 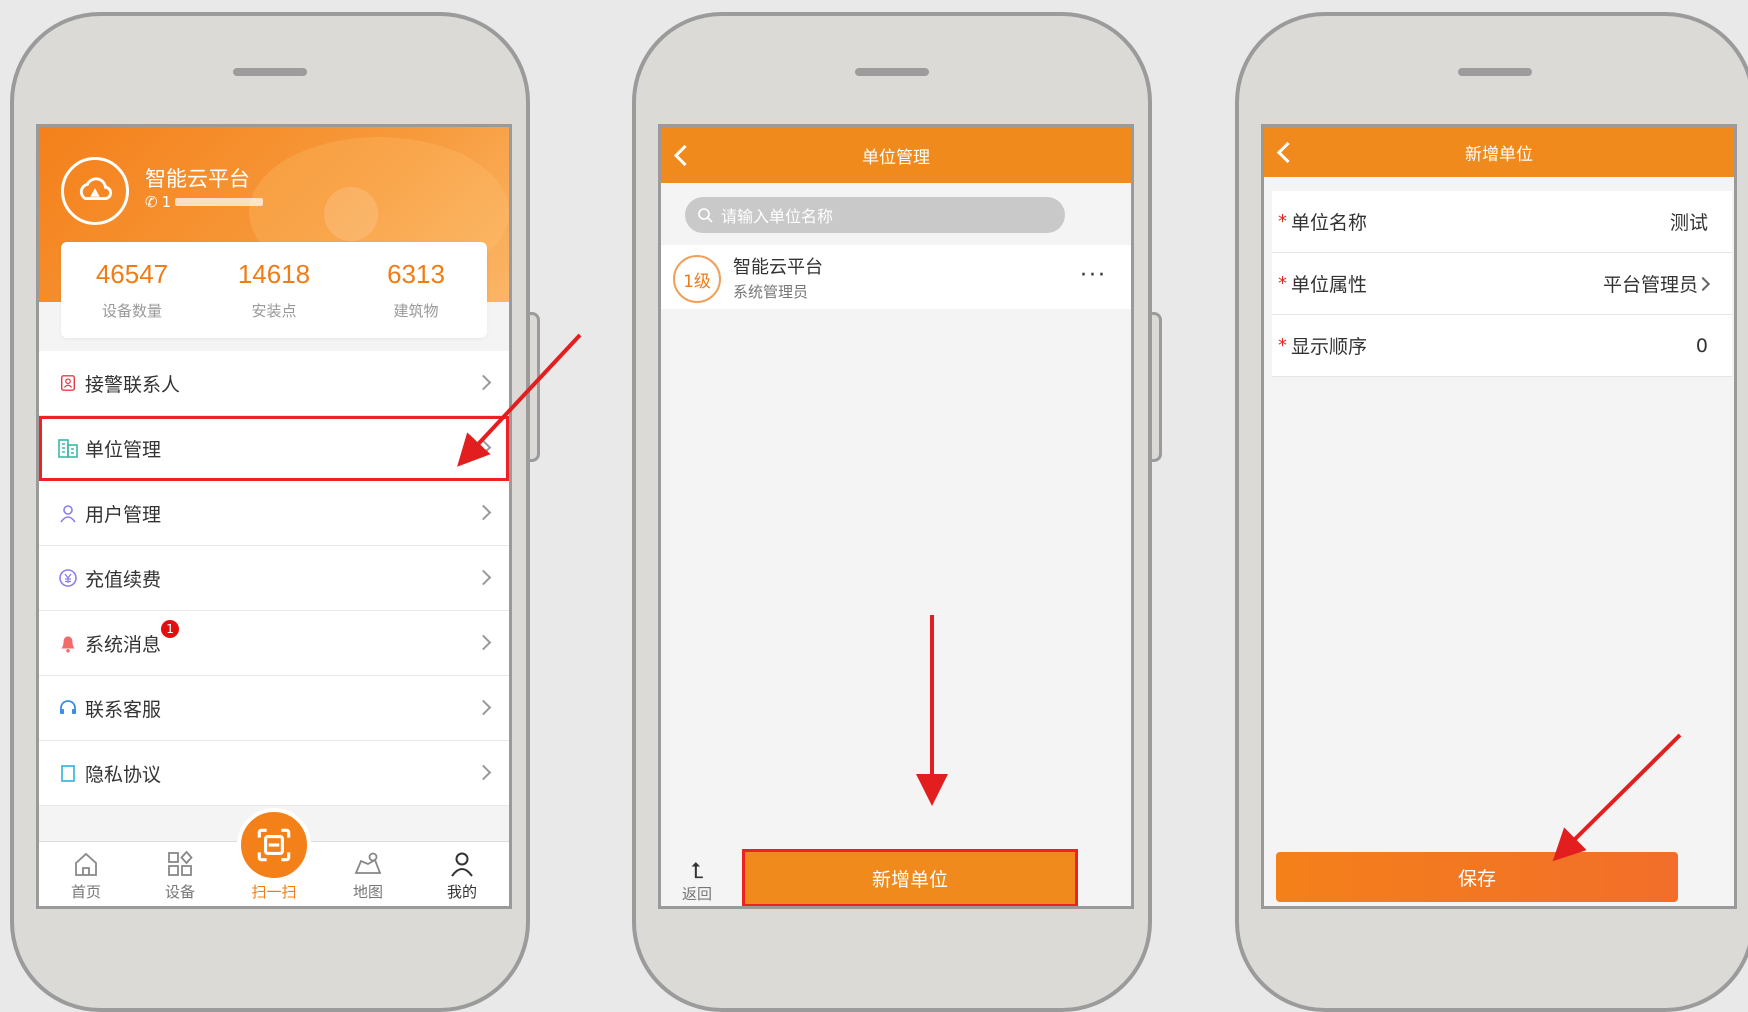 I want to click on unit-name: 智能云平台, so click(x=778, y=267).